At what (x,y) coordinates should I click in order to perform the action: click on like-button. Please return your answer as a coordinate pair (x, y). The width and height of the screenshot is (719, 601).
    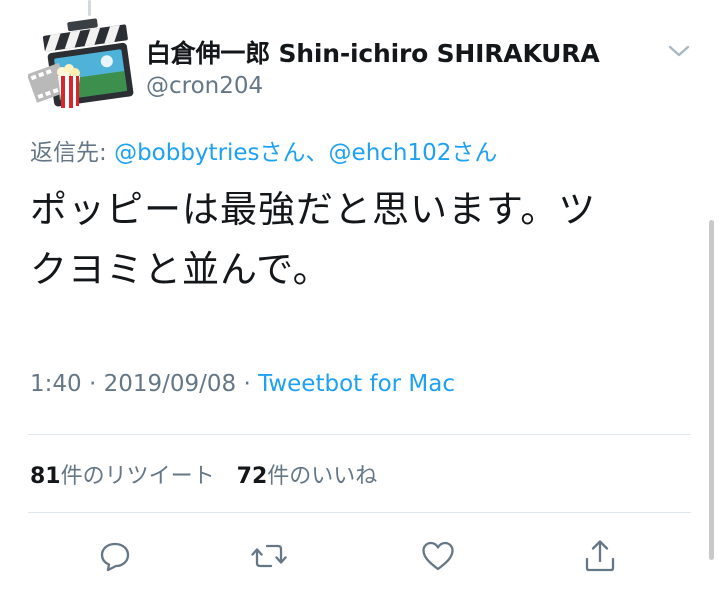
    Looking at the image, I should click on (438, 556).